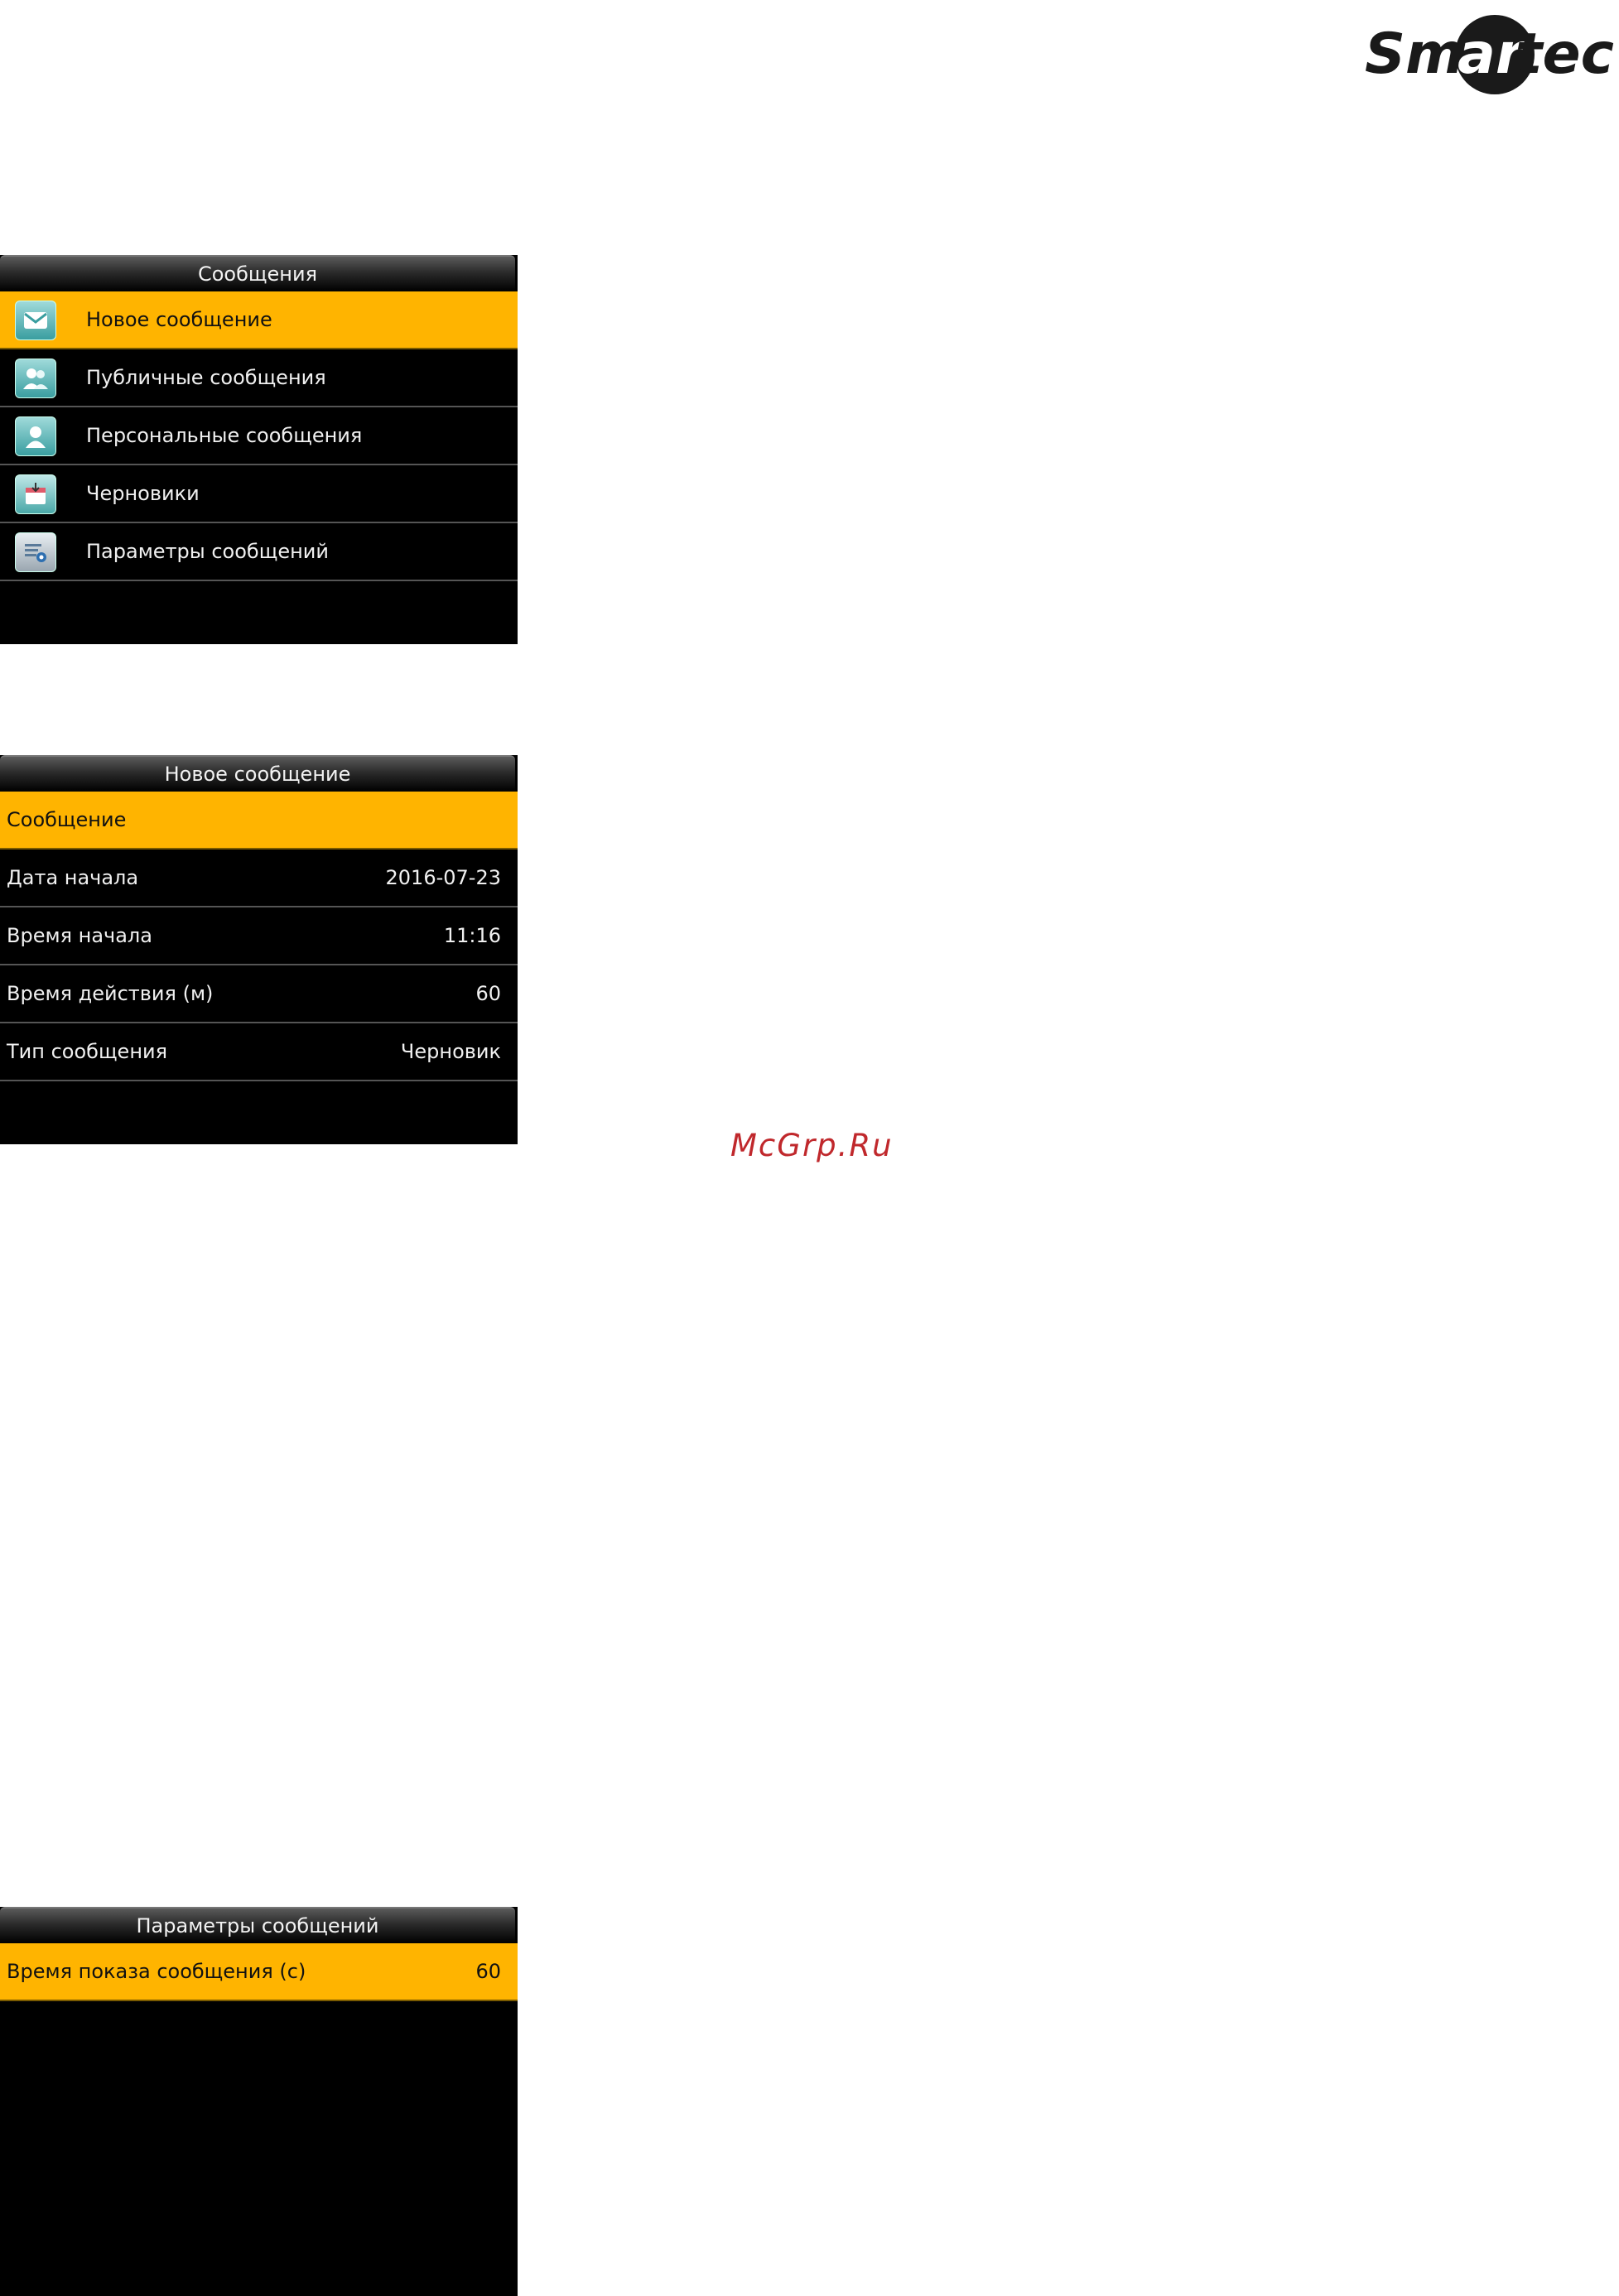  What do you see at coordinates (224, 436) in the screenshot?
I see `menu-item-label: Персональные сообщения` at bounding box center [224, 436].